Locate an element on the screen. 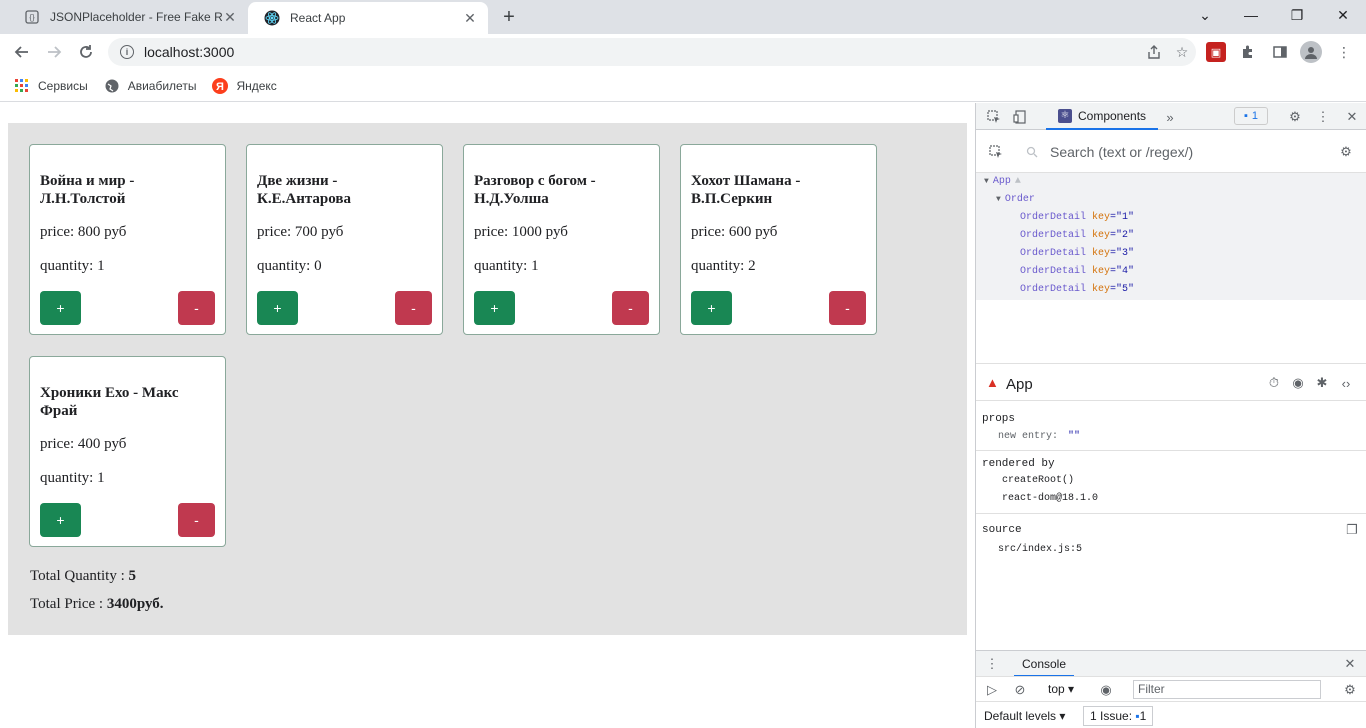  bug-icon: ✱ is located at coordinates (1322, 383).